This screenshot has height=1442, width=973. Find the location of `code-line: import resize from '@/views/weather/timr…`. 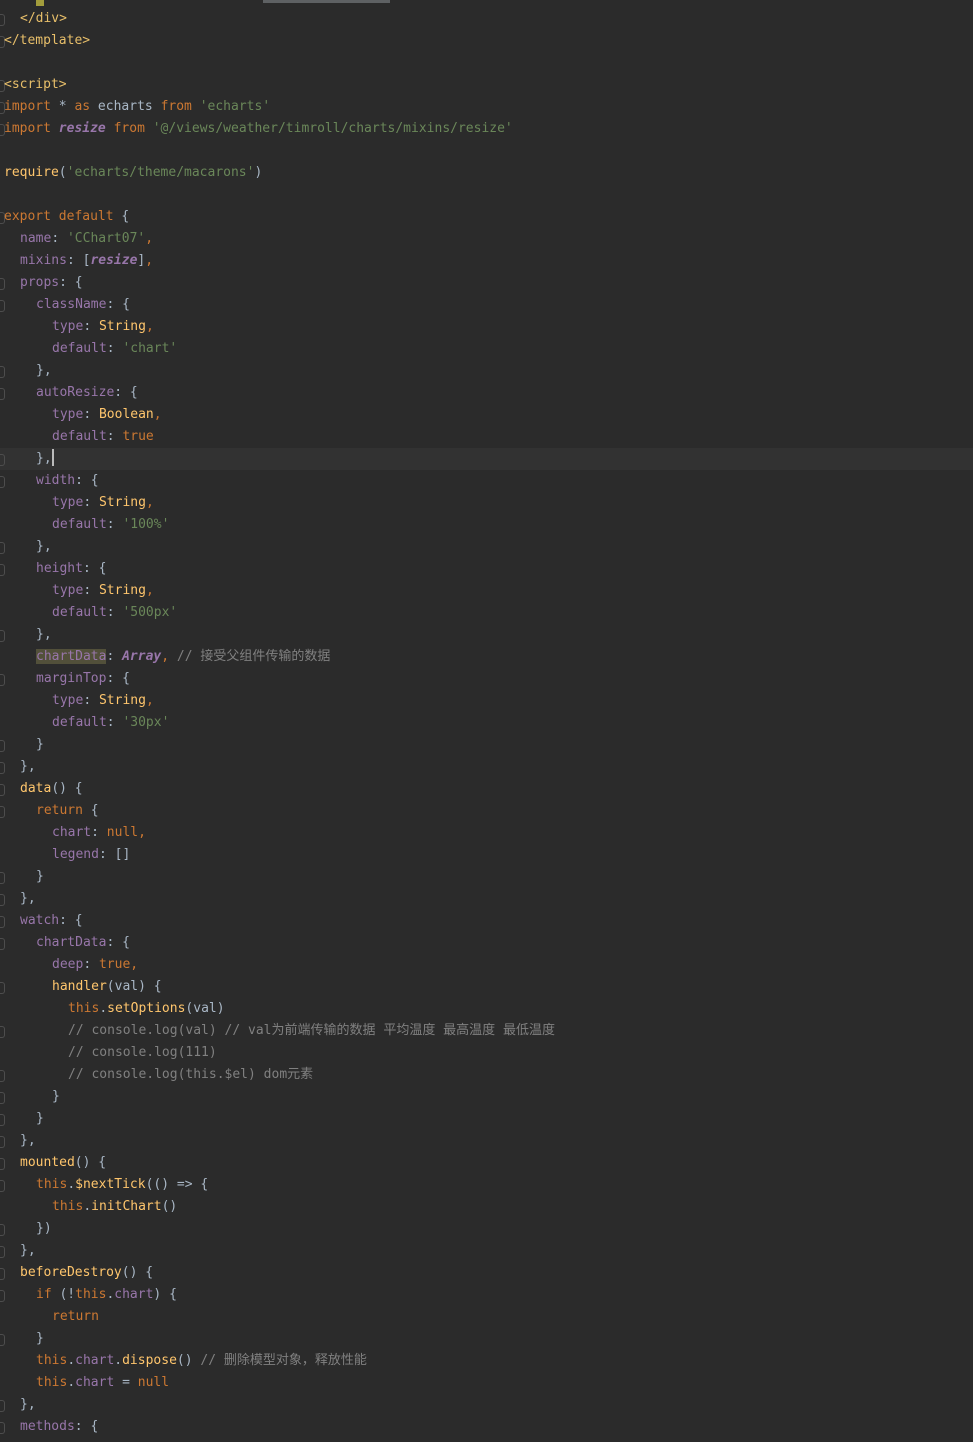

code-line: import resize from '@/views/weather/timr… is located at coordinates (486, 129).